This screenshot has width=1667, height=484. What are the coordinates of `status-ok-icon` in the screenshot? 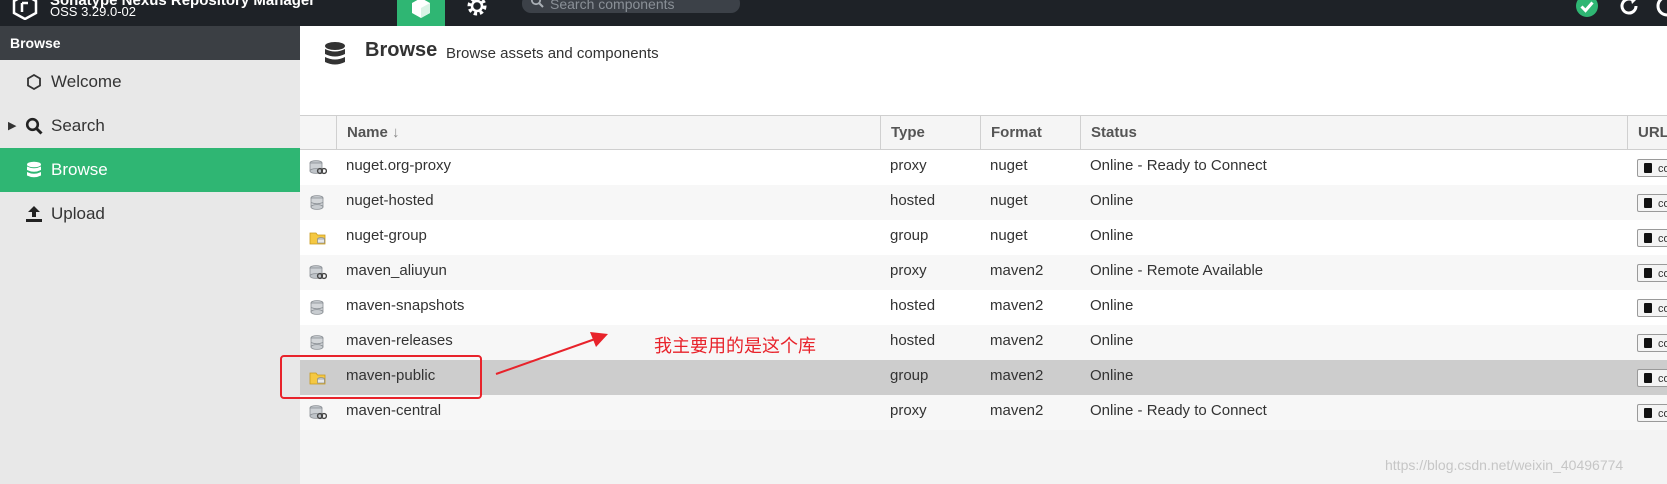 It's located at (1587, 9).